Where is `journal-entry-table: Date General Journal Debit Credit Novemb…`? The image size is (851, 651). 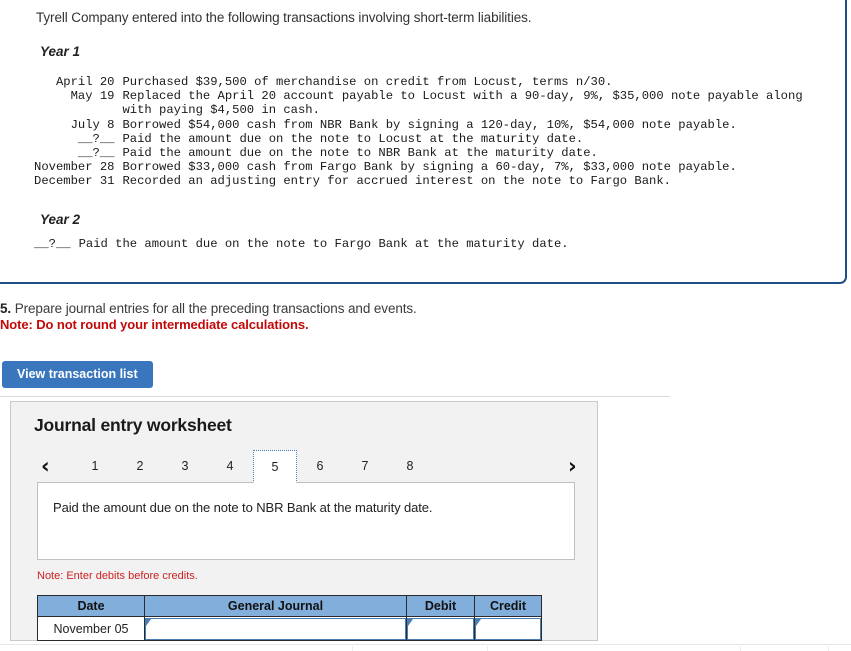 journal-entry-table: Date General Journal Debit Credit Novemb… is located at coordinates (289, 618).